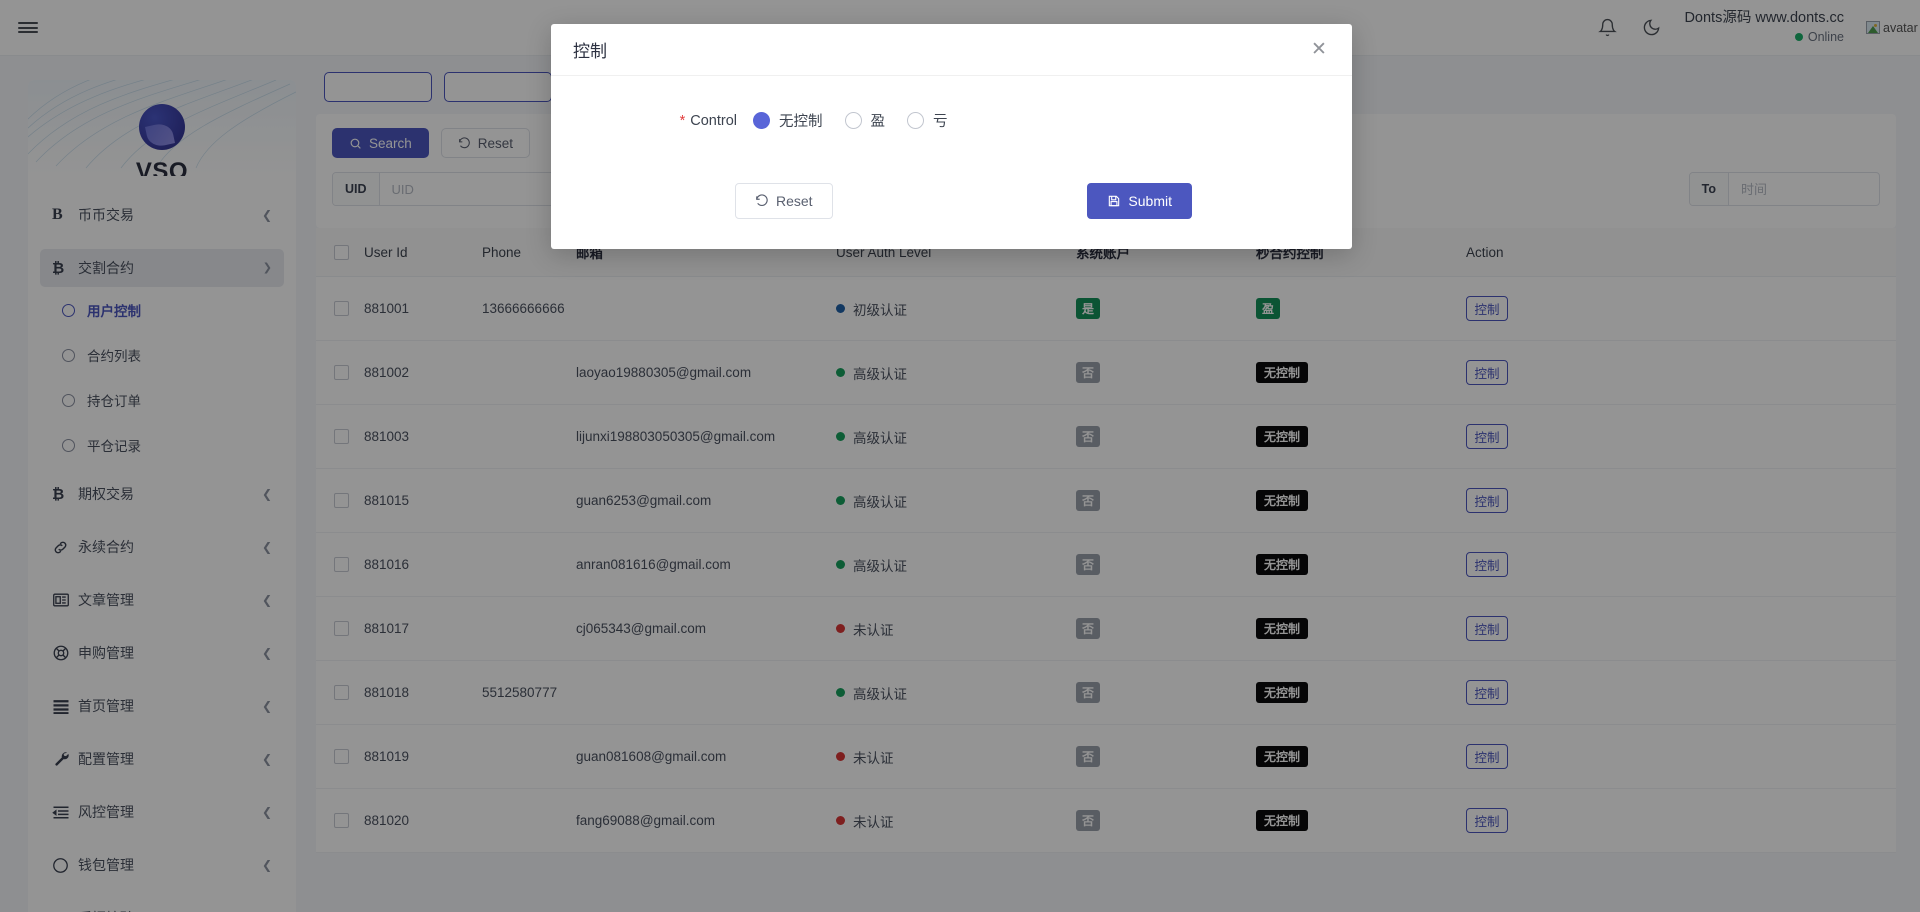  I want to click on modal-reset-button: Reset, so click(784, 201).